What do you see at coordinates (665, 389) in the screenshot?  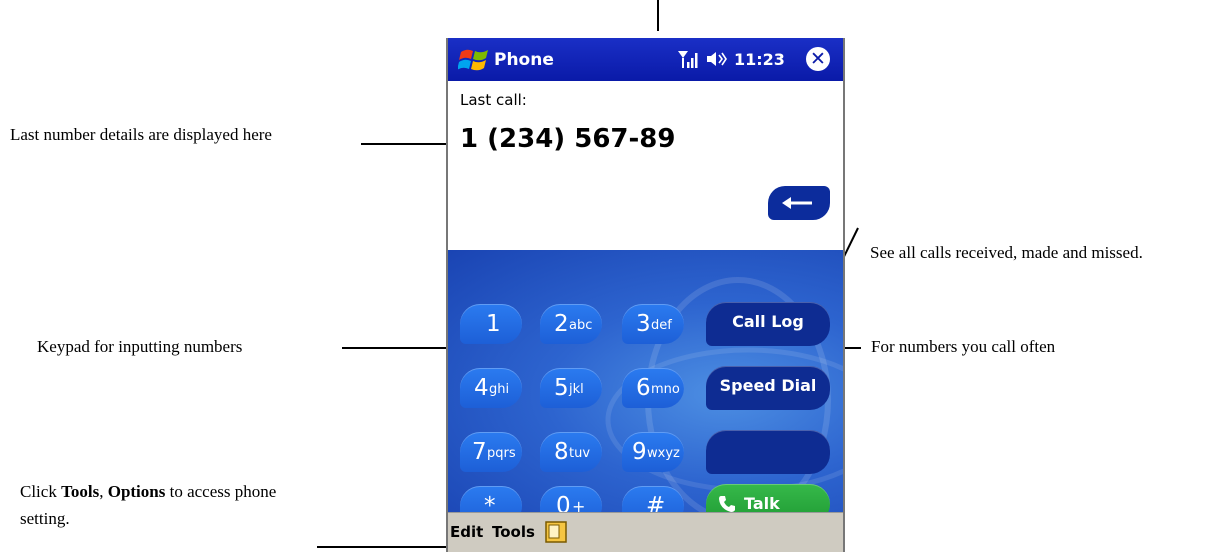 I see `key-letters: mno` at bounding box center [665, 389].